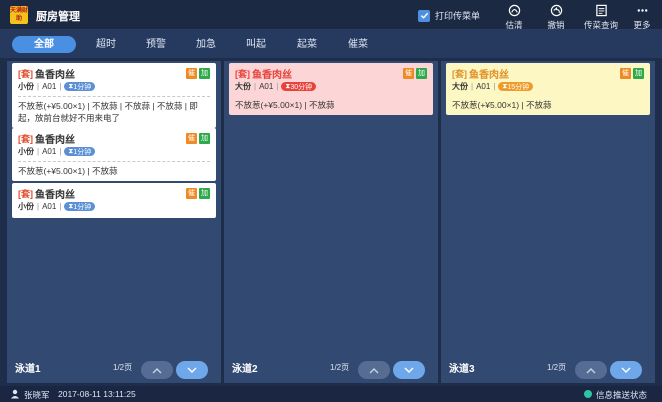 This screenshot has width=662, height=402. What do you see at coordinates (206, 44) in the screenshot?
I see `filter-rush: 加急` at bounding box center [206, 44].